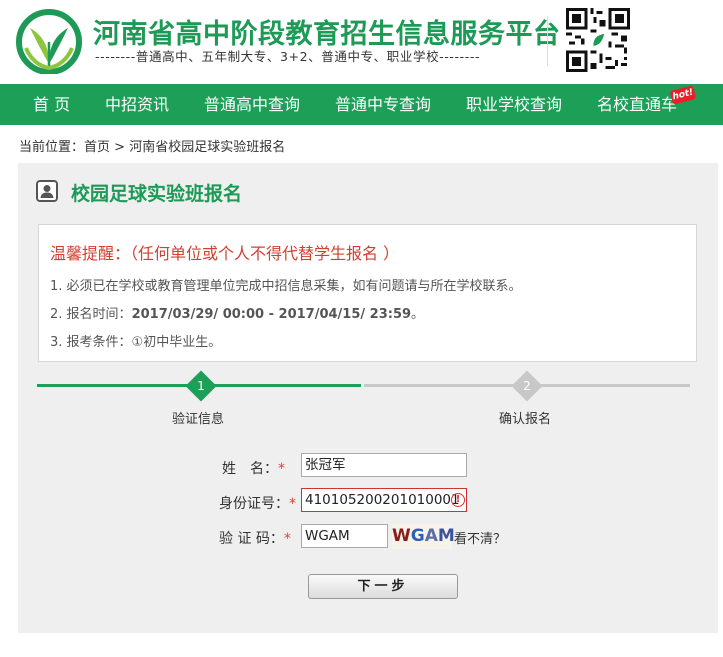 This screenshot has height=657, width=723. What do you see at coordinates (637, 104) in the screenshot?
I see `nav-item-top-schools: 名校直通车` at bounding box center [637, 104].